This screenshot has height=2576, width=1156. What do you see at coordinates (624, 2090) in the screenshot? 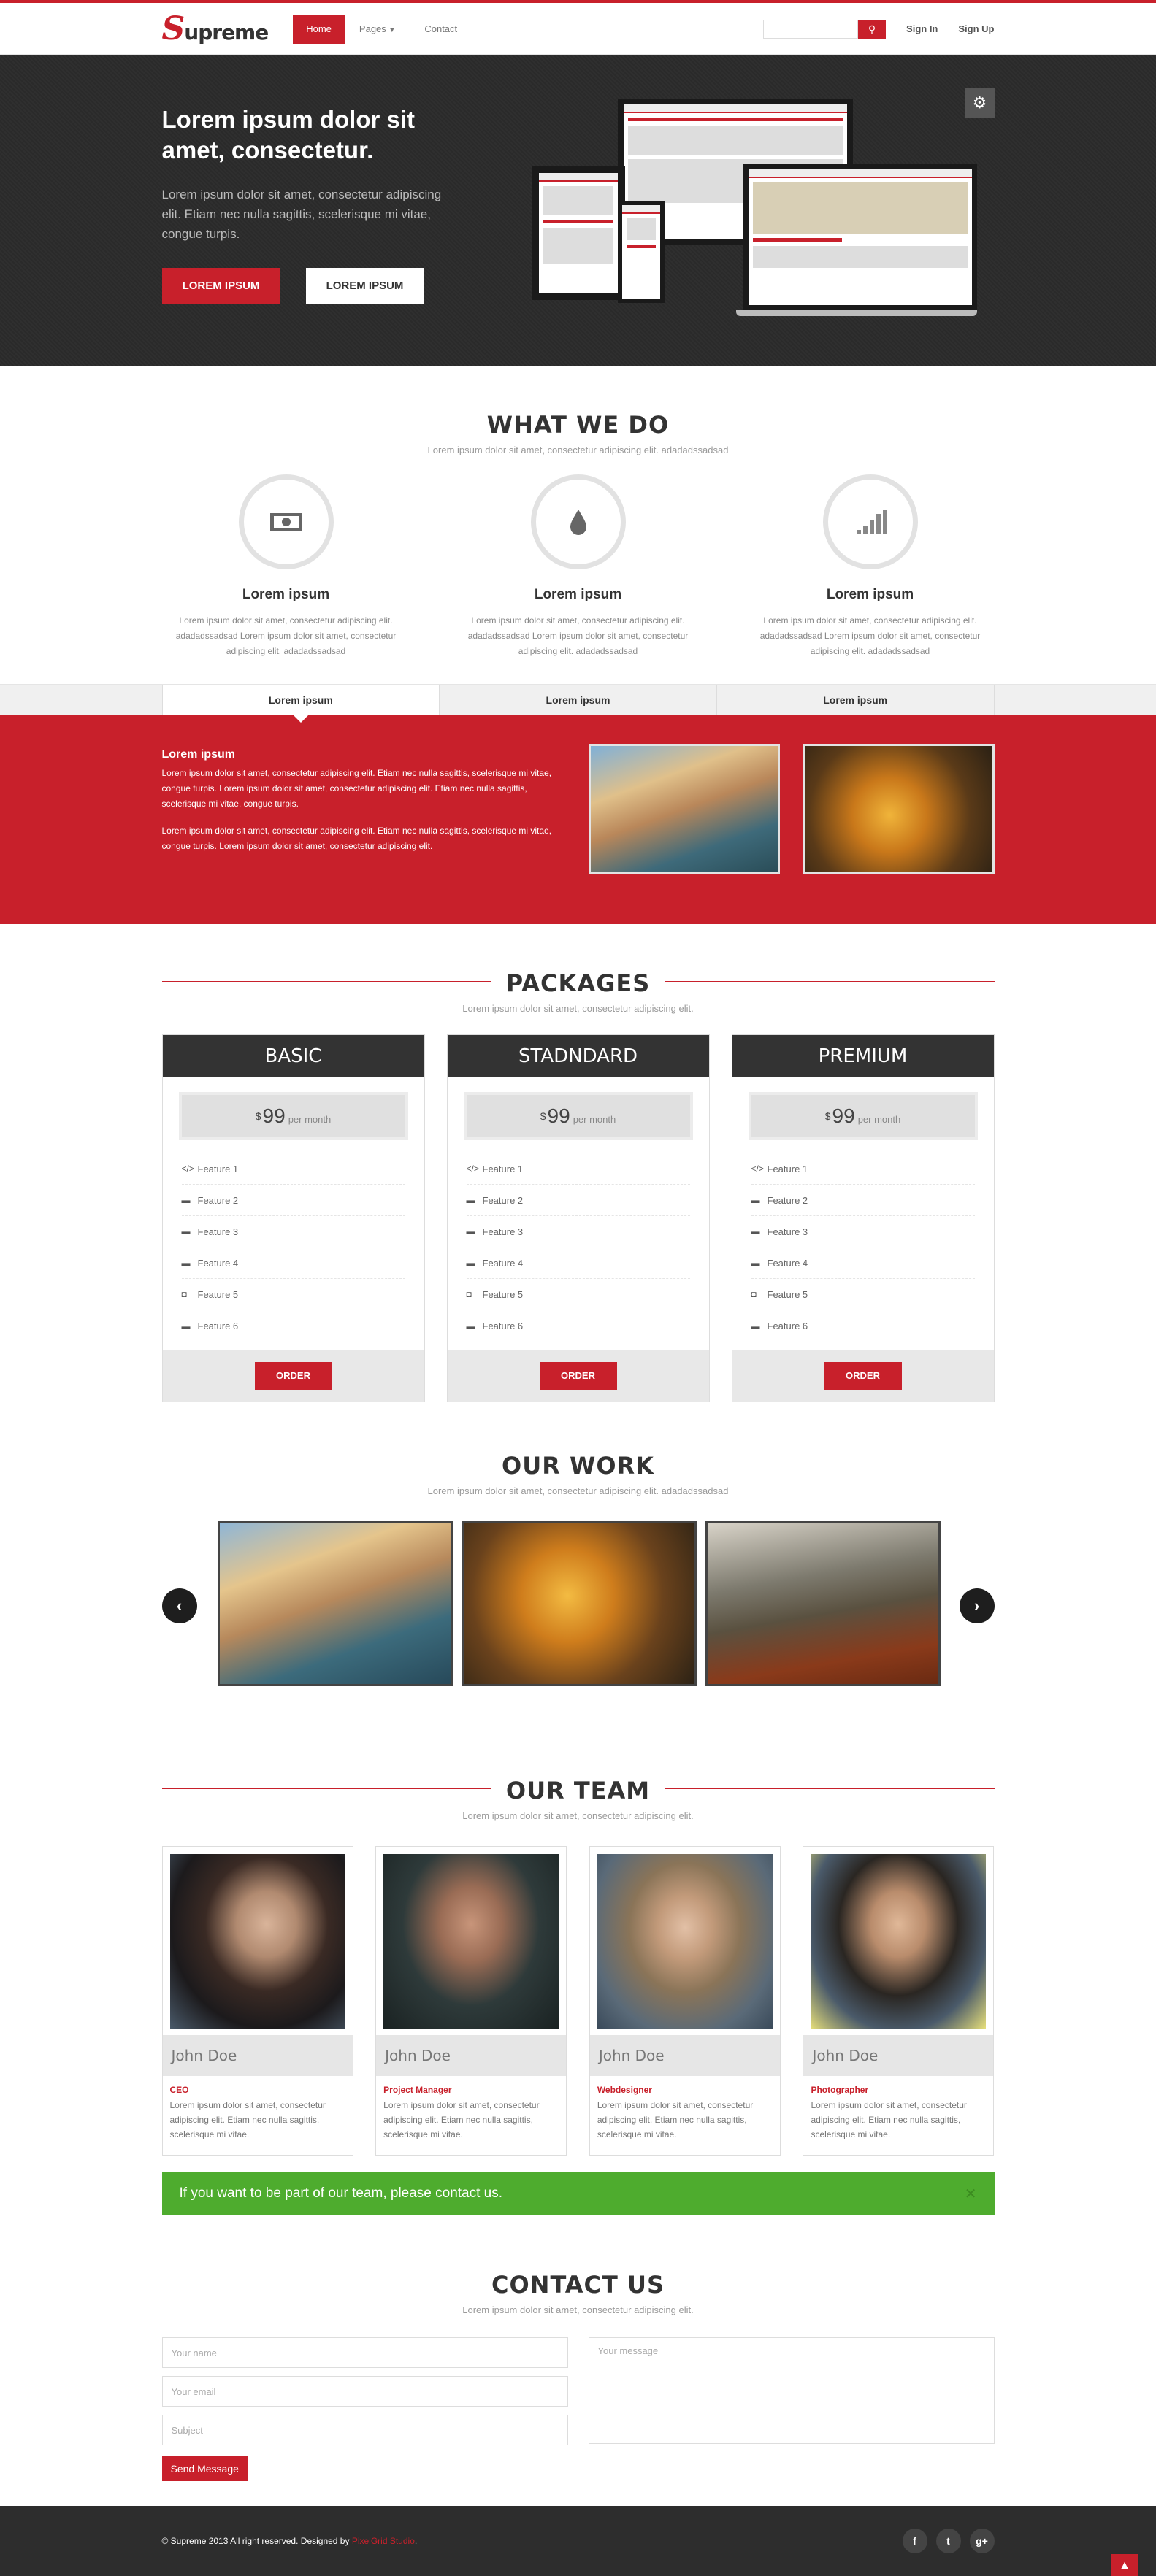
I see `member-role: Webdesigner` at bounding box center [624, 2090].